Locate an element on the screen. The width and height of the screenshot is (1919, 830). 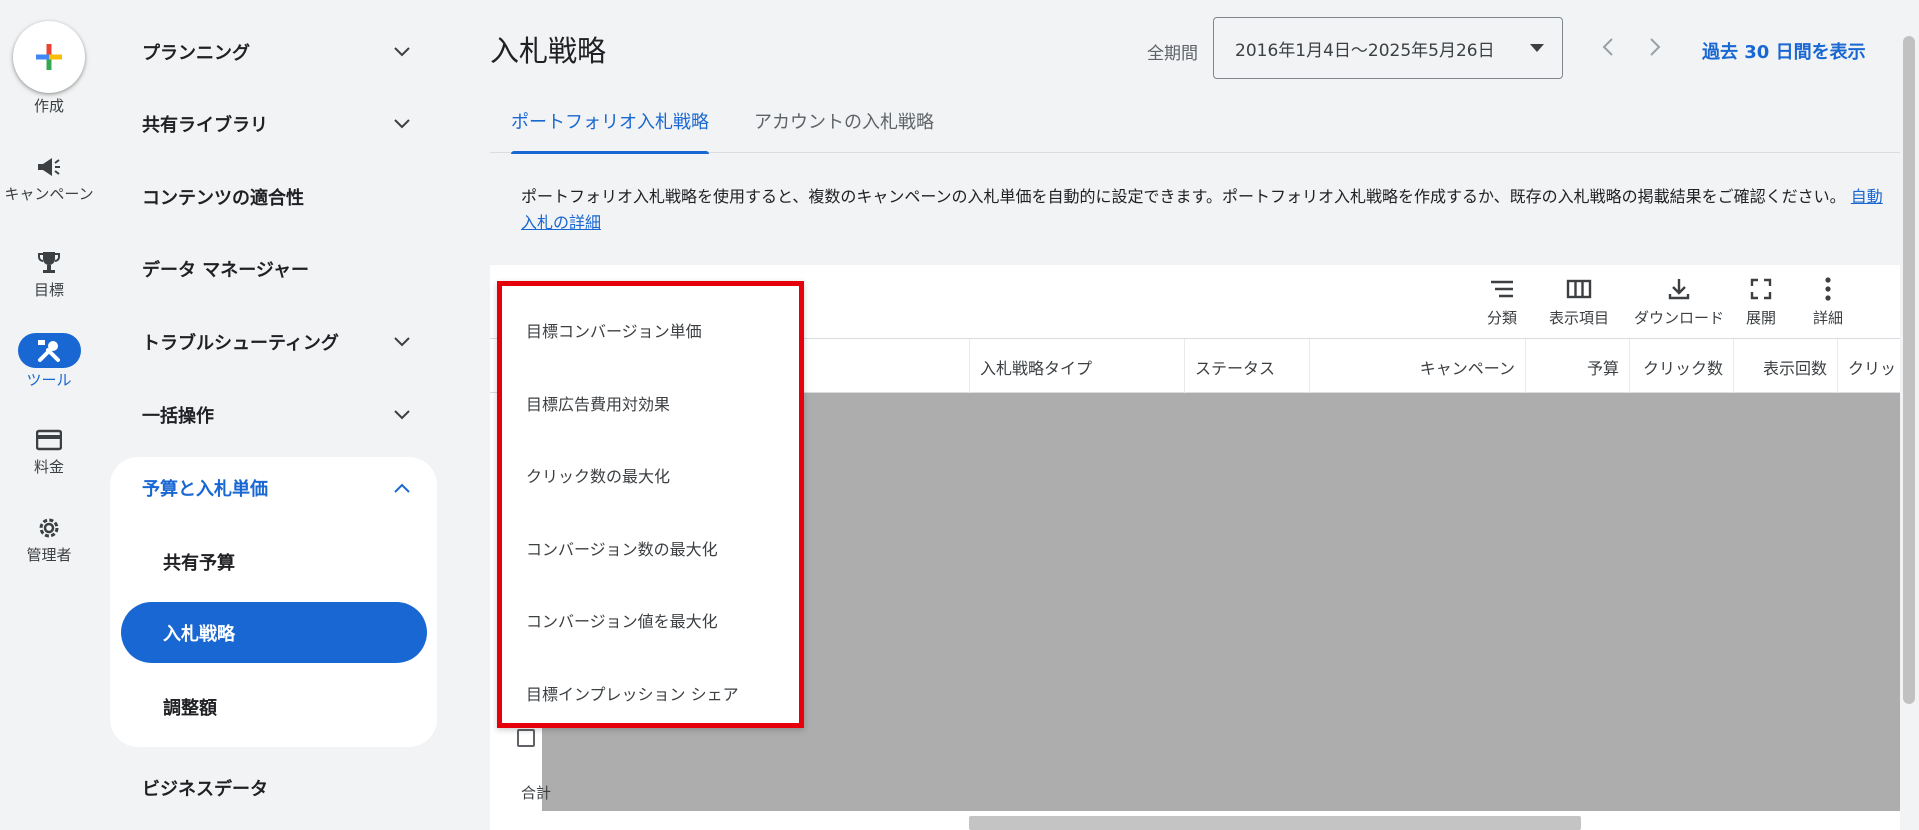
rail-item-billing: 料金 is located at coordinates (49, 450).